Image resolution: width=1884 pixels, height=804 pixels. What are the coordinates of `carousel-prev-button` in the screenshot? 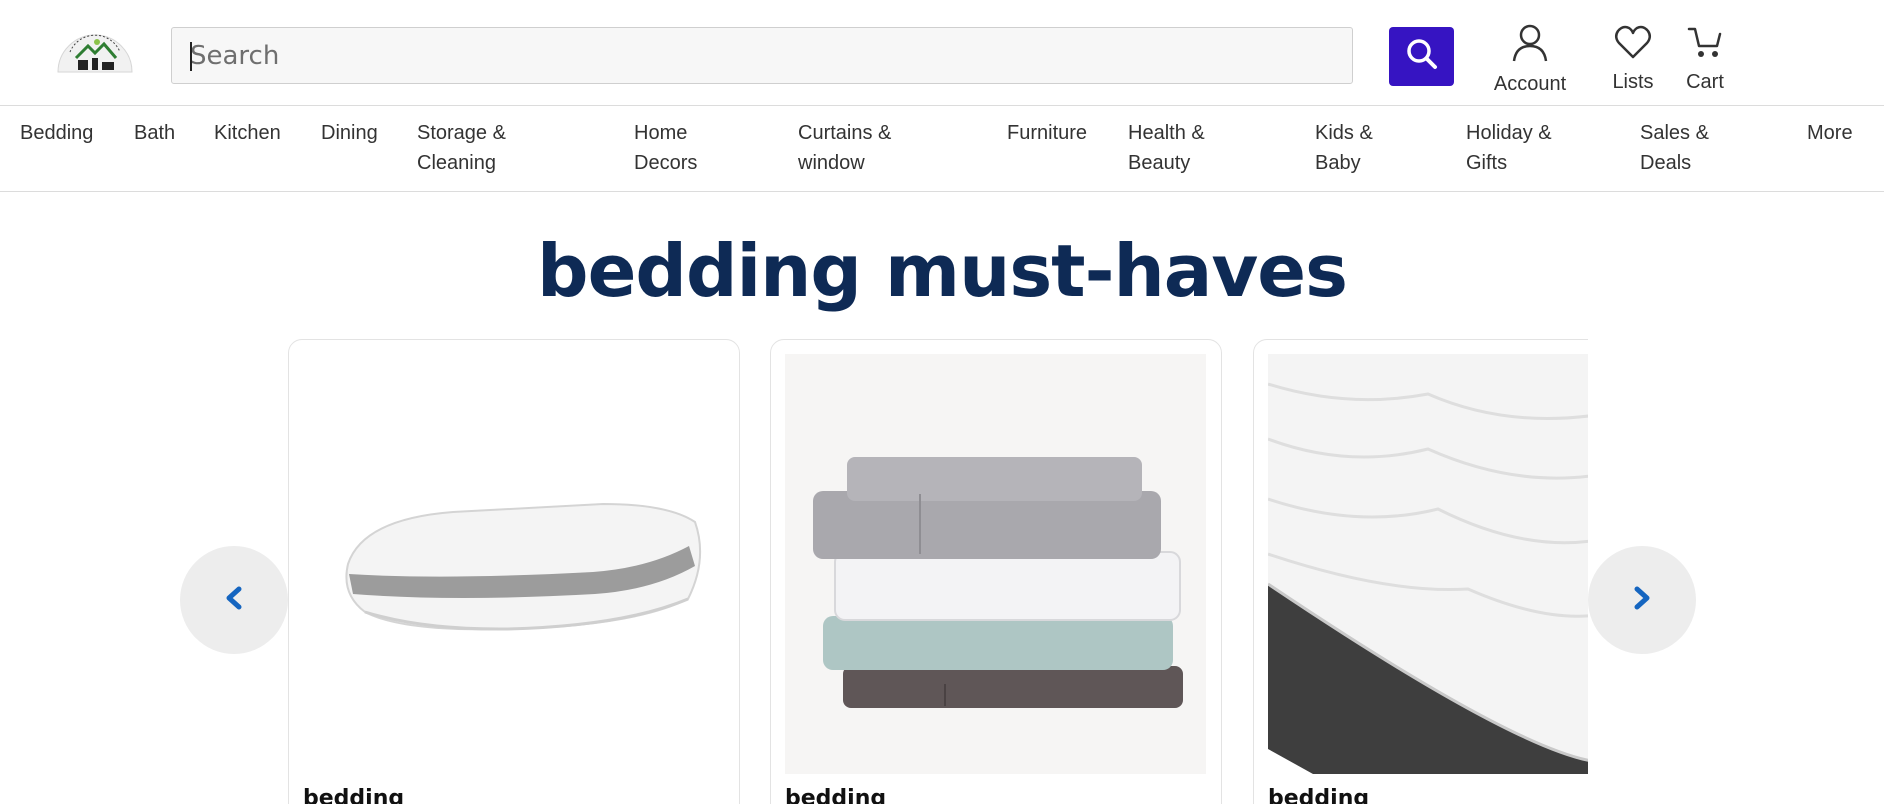 It's located at (234, 600).